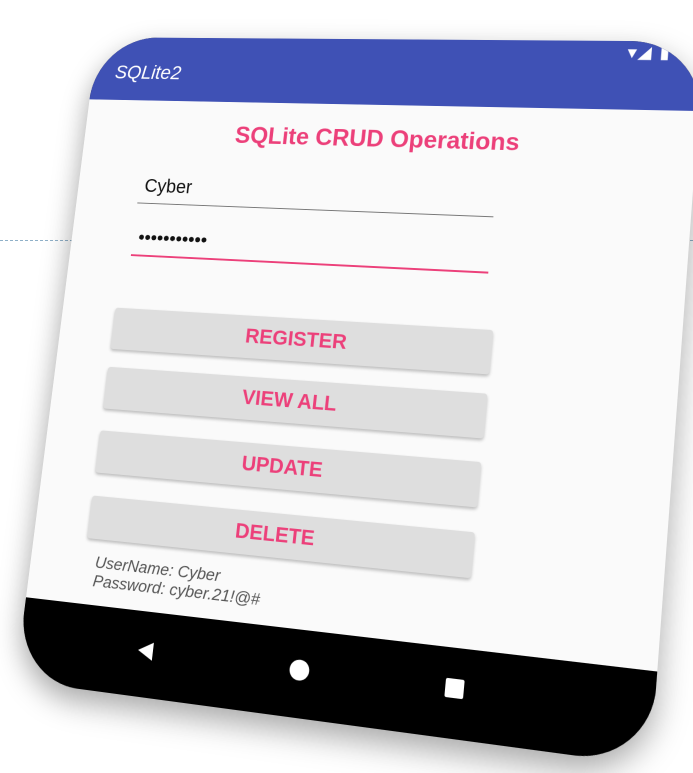  What do you see at coordinates (657, 53) in the screenshot?
I see `status-bar-icons: ▾◢ ▮ ▪` at bounding box center [657, 53].